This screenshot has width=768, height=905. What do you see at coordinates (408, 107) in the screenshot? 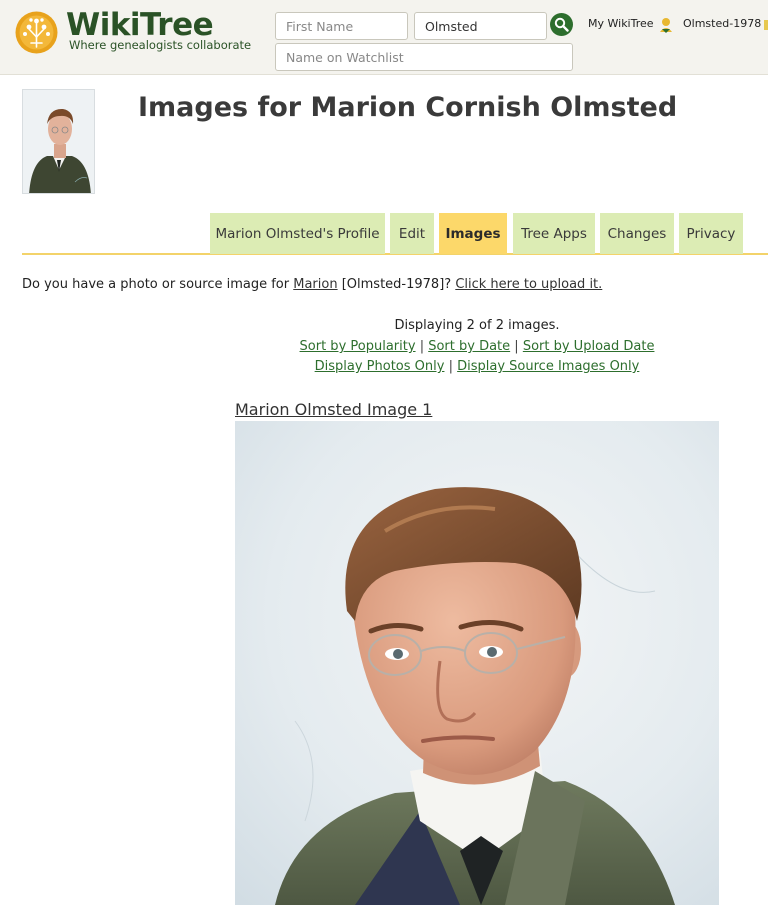
I see `page-title: Images for Marion Cornish Olmsted` at bounding box center [408, 107].